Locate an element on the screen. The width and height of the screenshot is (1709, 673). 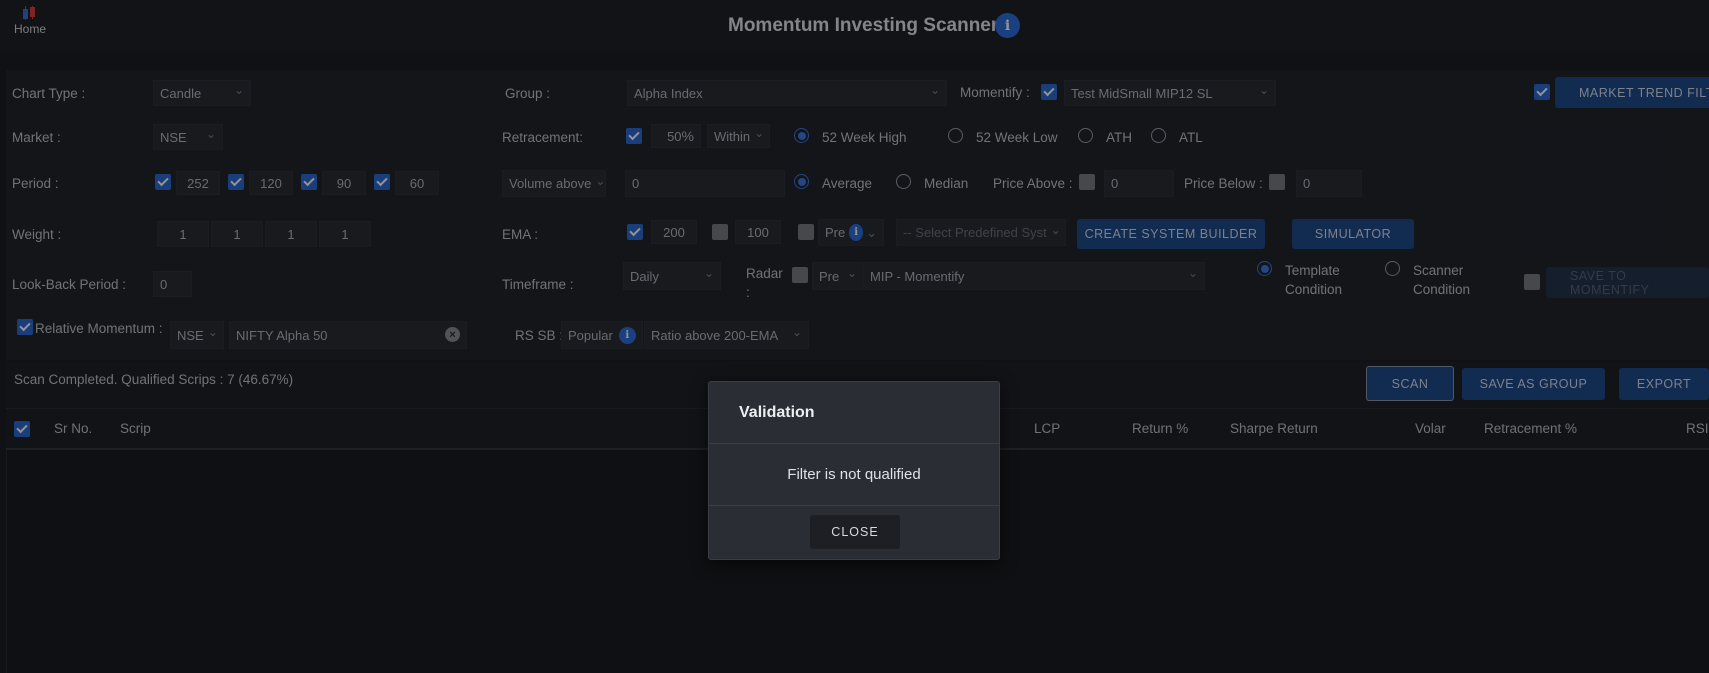
dialog-title: Validation is located at coordinates (777, 412).